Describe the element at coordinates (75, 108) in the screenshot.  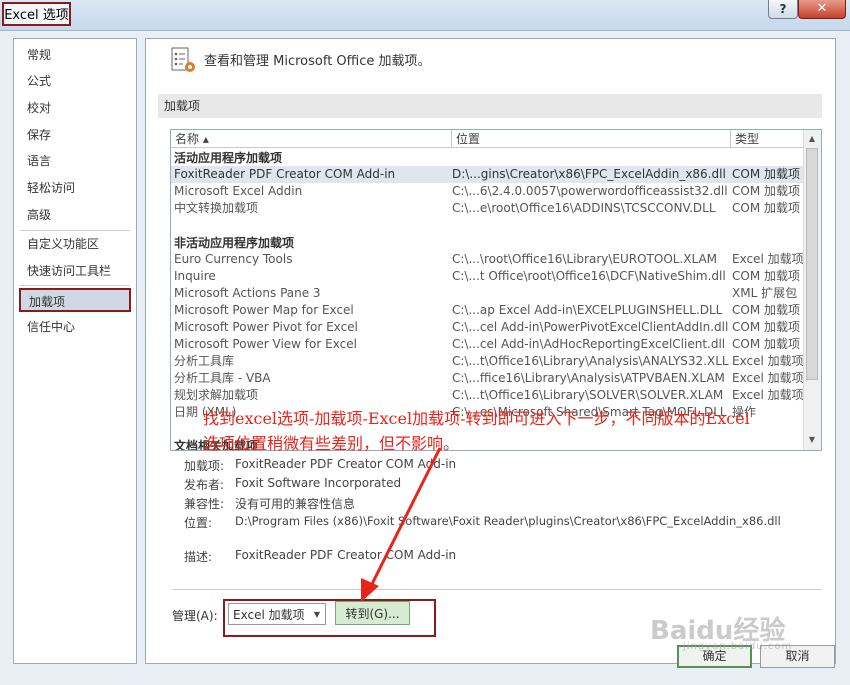
I see `nav-item-proofing: 校对` at that location.